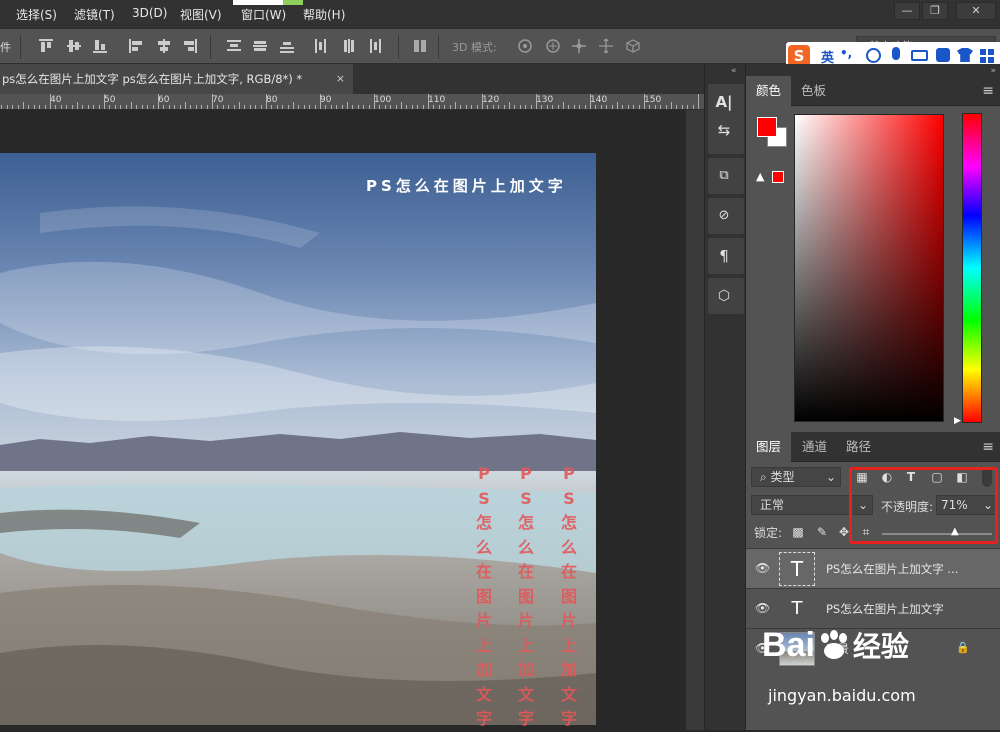  What do you see at coordinates (724, 176) in the screenshot?
I see `3d-layers-icon: ⧉` at bounding box center [724, 176].